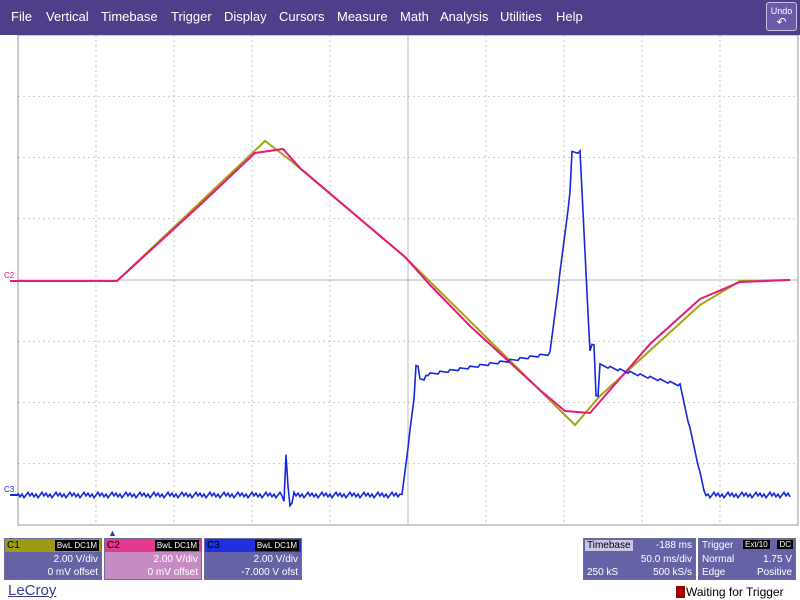 This screenshot has width=800, height=600. Describe the element at coordinates (72, 572) in the screenshot. I see `c1-offset: 0 mV offset` at that location.